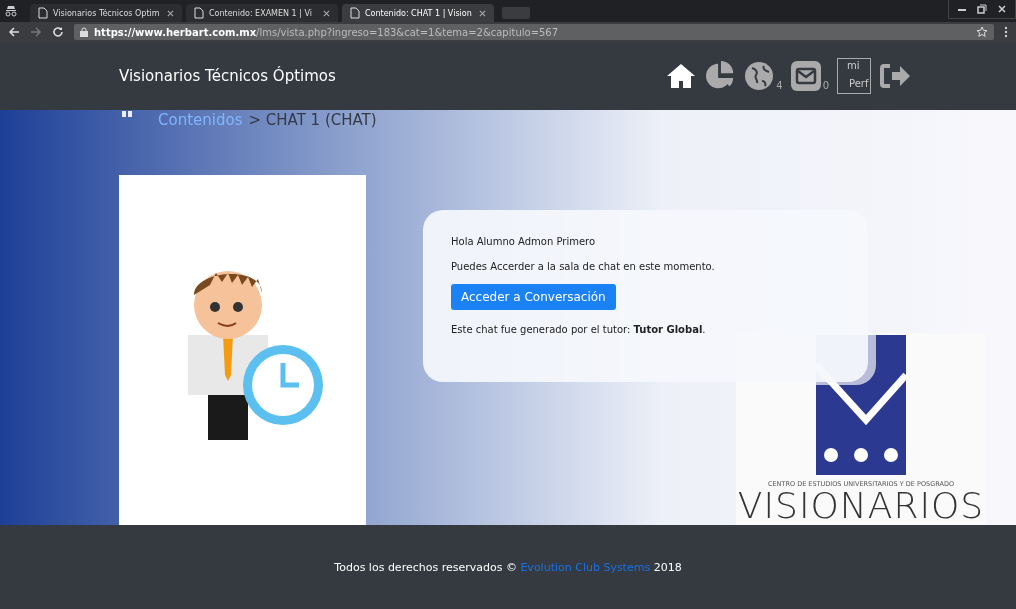 This screenshot has width=1016, height=609. What do you see at coordinates (982, 9) in the screenshot?
I see `restore-icon` at bounding box center [982, 9].